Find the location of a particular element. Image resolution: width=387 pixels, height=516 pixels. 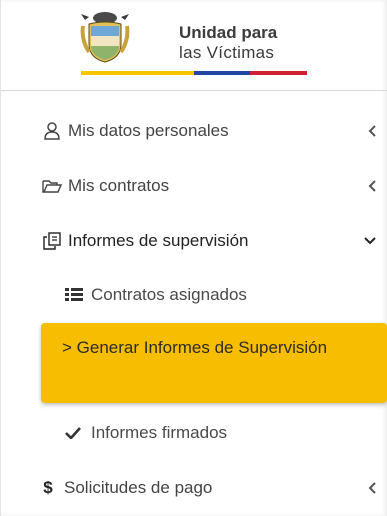

menu-label-contracts: Mis contratos is located at coordinates (119, 185).